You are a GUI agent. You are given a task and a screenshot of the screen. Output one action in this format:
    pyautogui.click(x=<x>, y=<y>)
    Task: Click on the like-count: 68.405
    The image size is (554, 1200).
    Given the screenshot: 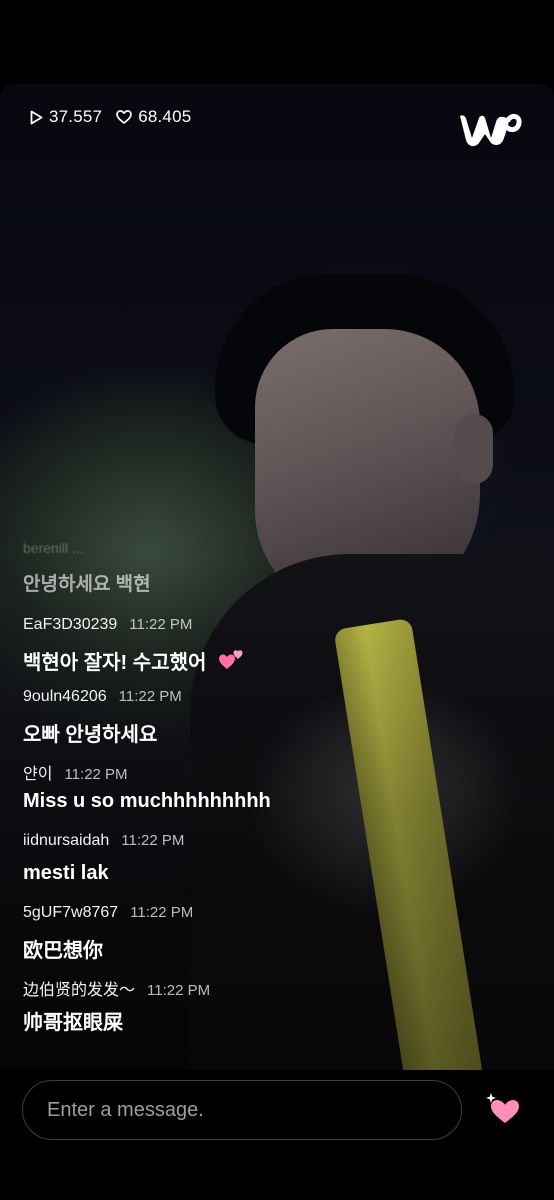 What is the action you would take?
    pyautogui.click(x=153, y=117)
    